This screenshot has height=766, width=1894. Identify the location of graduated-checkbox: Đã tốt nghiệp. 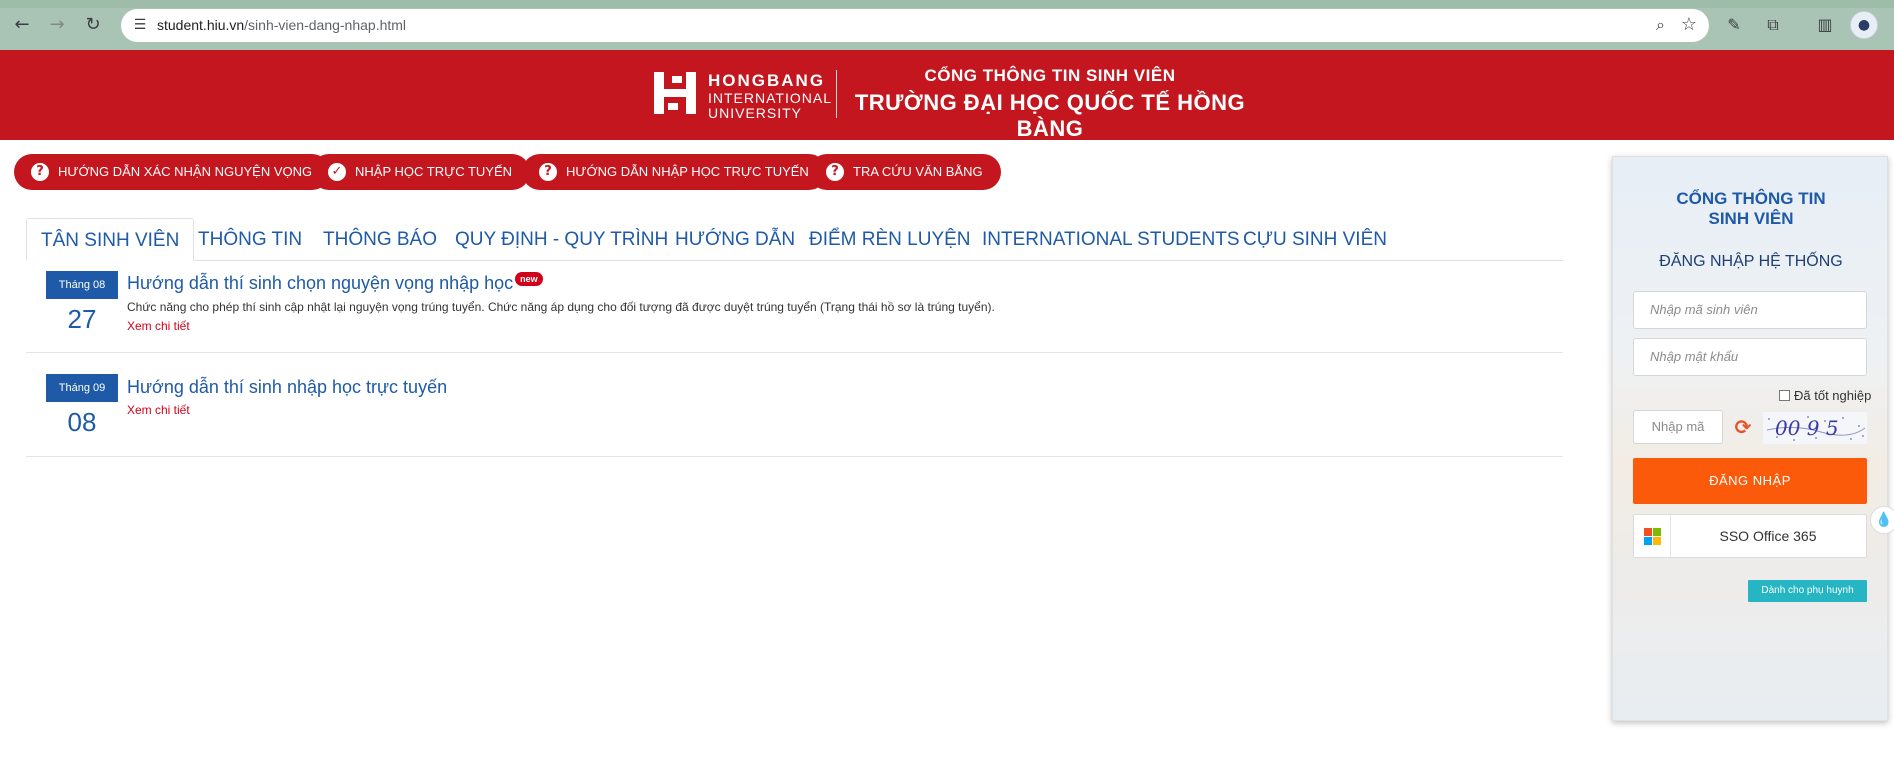
(1825, 395).